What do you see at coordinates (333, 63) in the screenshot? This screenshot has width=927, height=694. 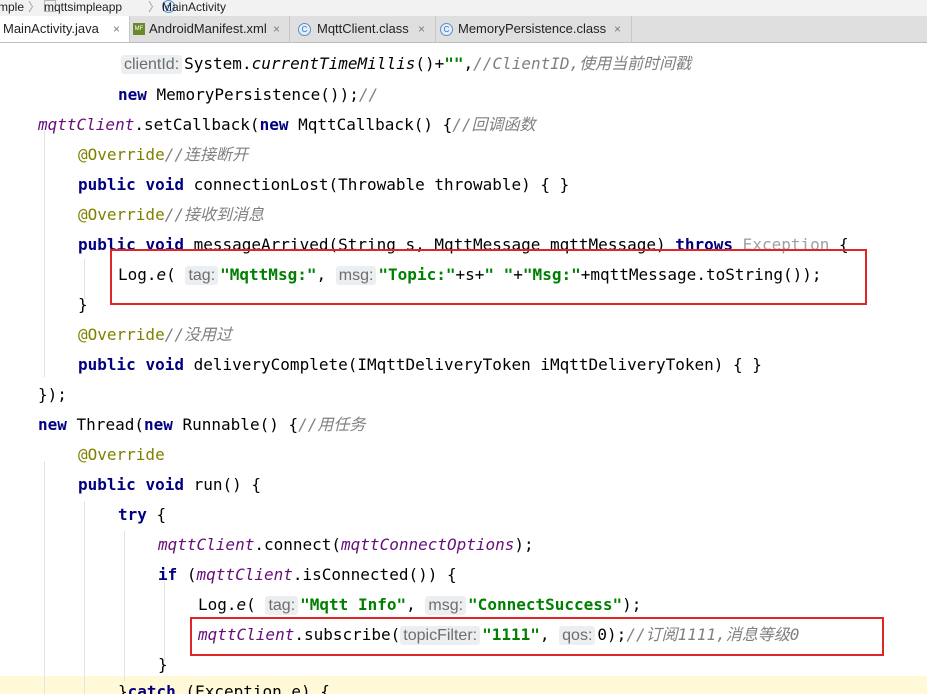 I see `code-token: currentTimeMillis` at bounding box center [333, 63].